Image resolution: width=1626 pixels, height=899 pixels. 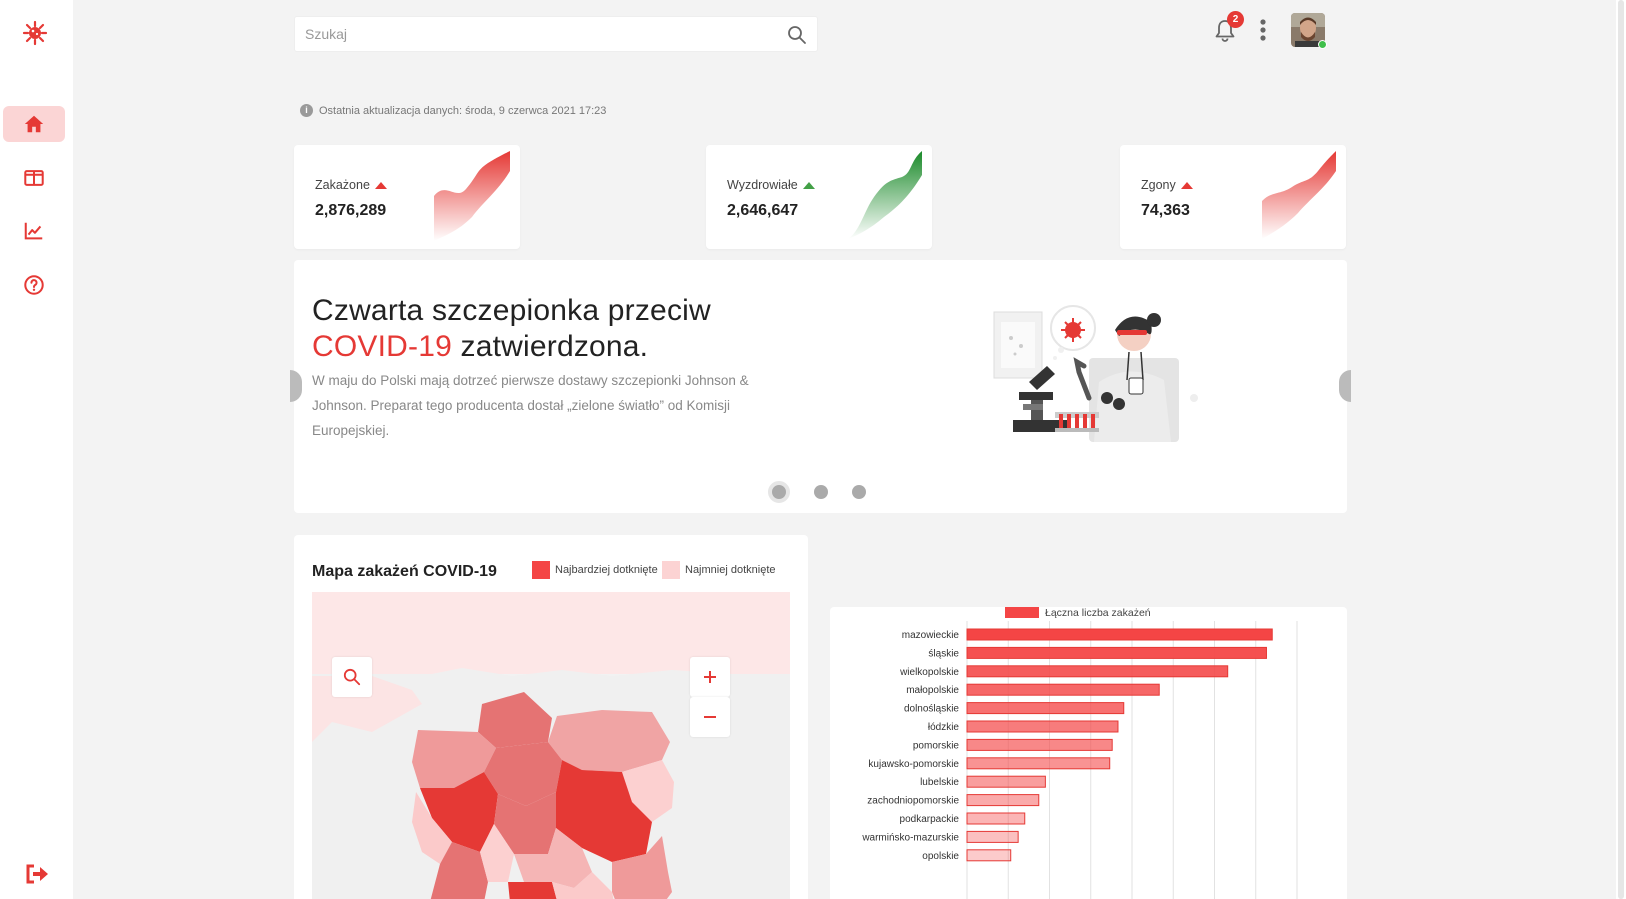 I want to click on legend-swatch-least, so click(x=671, y=570).